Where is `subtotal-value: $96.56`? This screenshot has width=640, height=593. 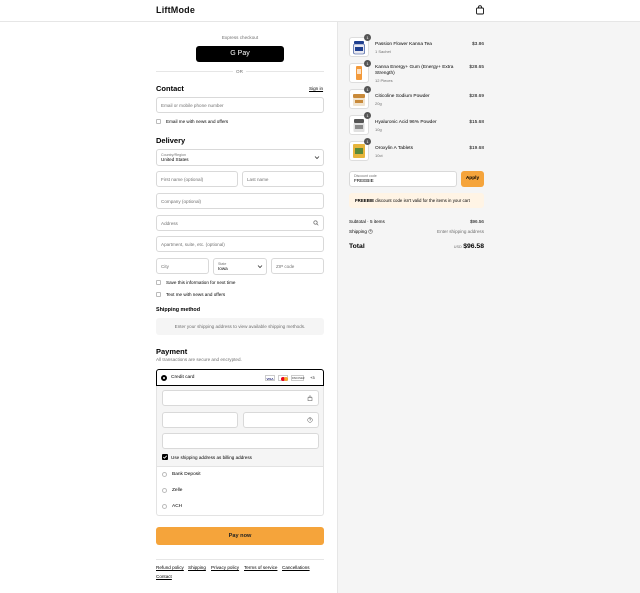
subtotal-value: $96.56 is located at coordinates (476, 221).